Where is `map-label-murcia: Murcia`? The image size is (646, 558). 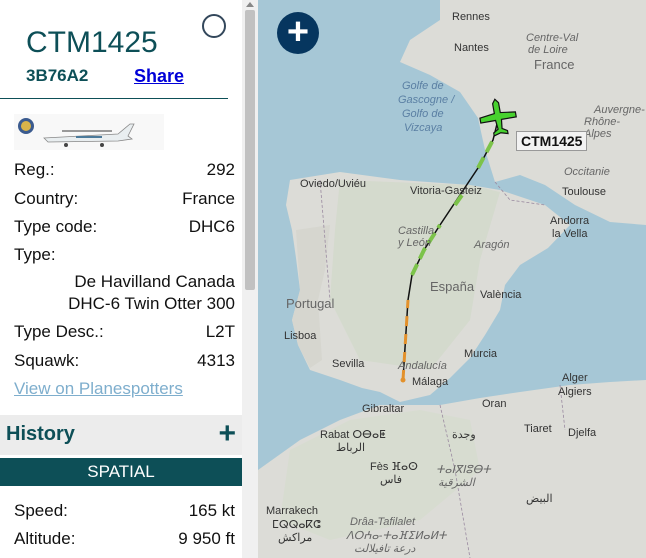 map-label-murcia: Murcia is located at coordinates (481, 354).